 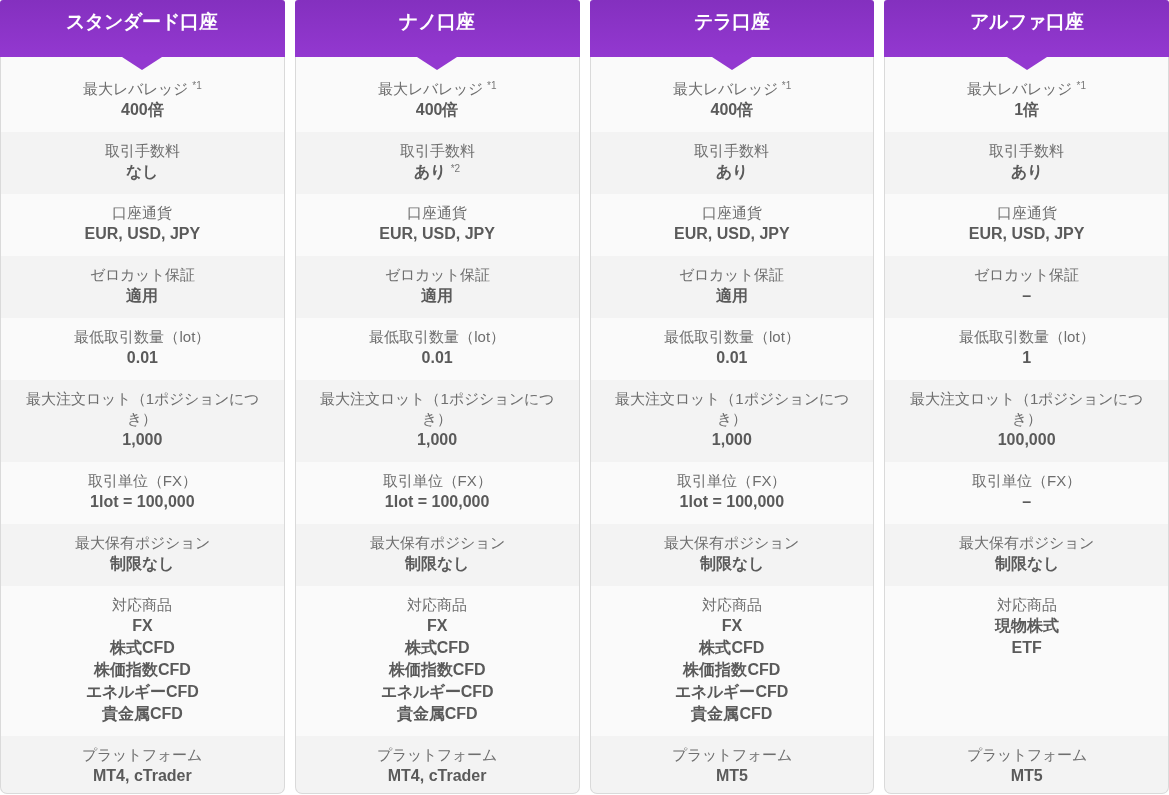 What do you see at coordinates (437, 28) in the screenshot?
I see `column-header: ナノ口座` at bounding box center [437, 28].